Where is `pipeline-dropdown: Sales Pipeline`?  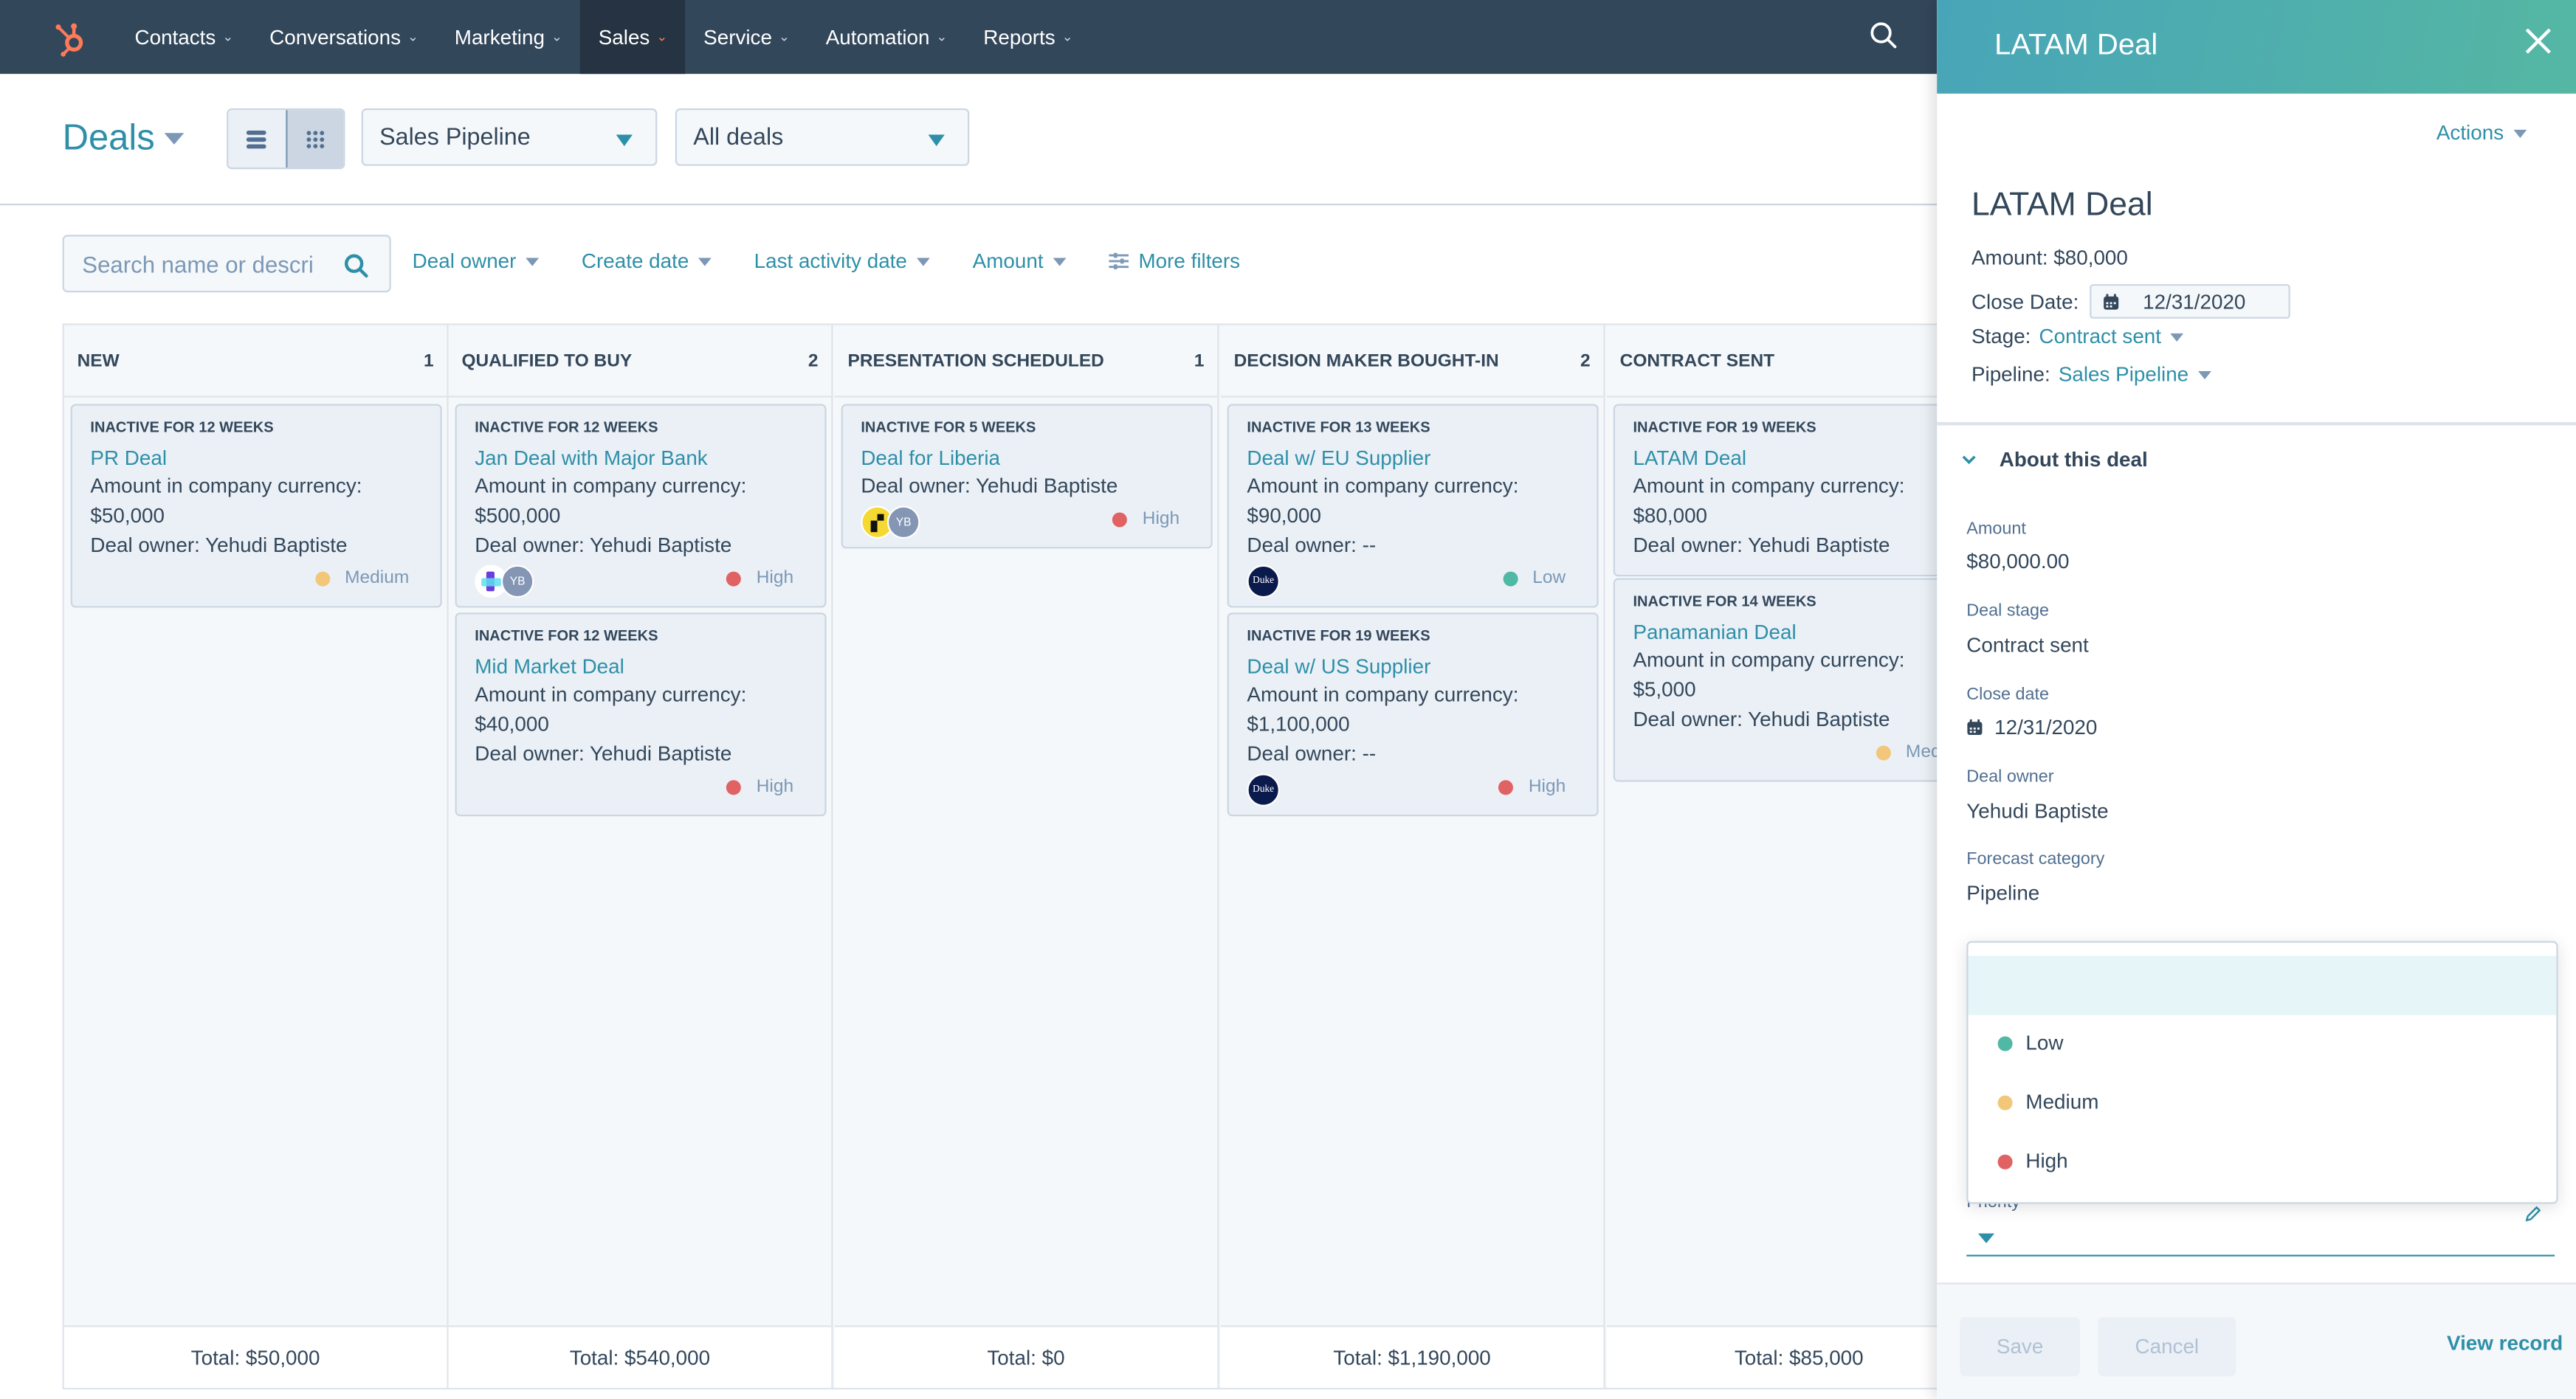 pipeline-dropdown: Sales Pipeline is located at coordinates (2136, 374).